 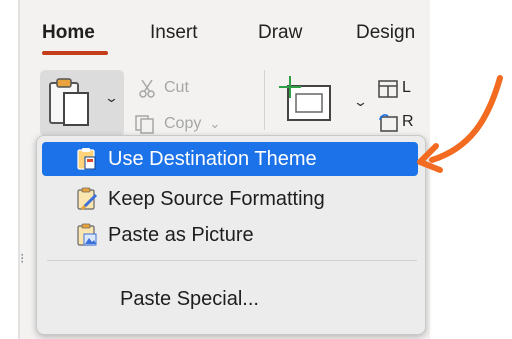 What do you see at coordinates (388, 123) in the screenshot?
I see `reset-icon` at bounding box center [388, 123].